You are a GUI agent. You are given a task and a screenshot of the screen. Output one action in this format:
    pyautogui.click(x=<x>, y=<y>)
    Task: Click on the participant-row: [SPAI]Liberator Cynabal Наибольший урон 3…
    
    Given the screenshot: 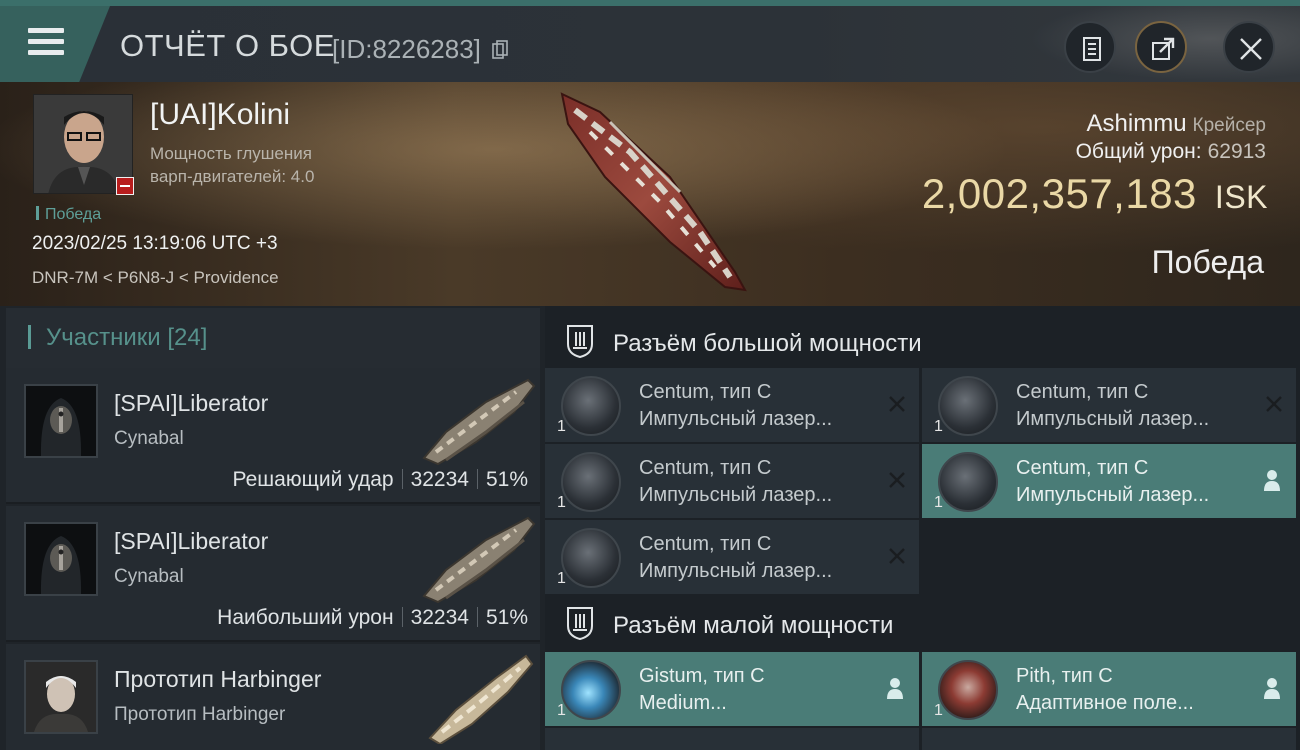 What is the action you would take?
    pyautogui.click(x=273, y=574)
    